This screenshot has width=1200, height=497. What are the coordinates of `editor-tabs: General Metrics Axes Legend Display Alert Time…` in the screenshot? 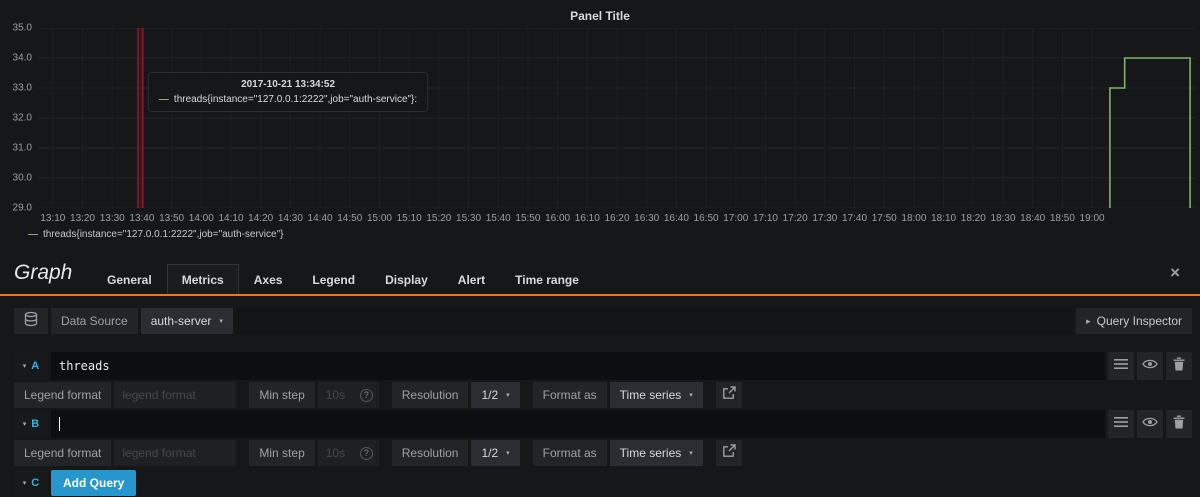 It's located at (343, 279).